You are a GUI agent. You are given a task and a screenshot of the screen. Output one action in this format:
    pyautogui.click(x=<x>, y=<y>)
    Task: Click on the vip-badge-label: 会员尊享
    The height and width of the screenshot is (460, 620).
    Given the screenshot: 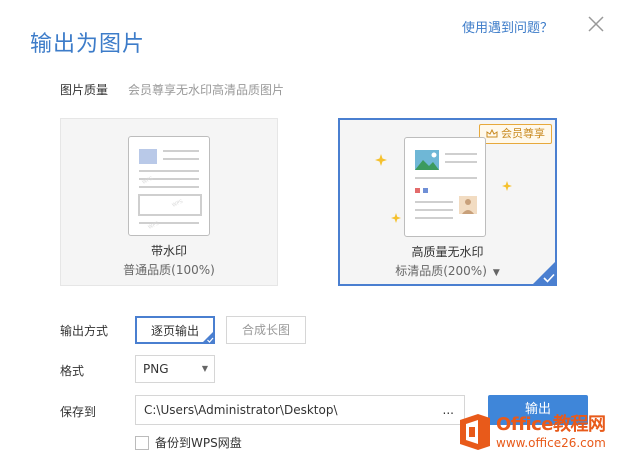 What is the action you would take?
    pyautogui.click(x=523, y=133)
    